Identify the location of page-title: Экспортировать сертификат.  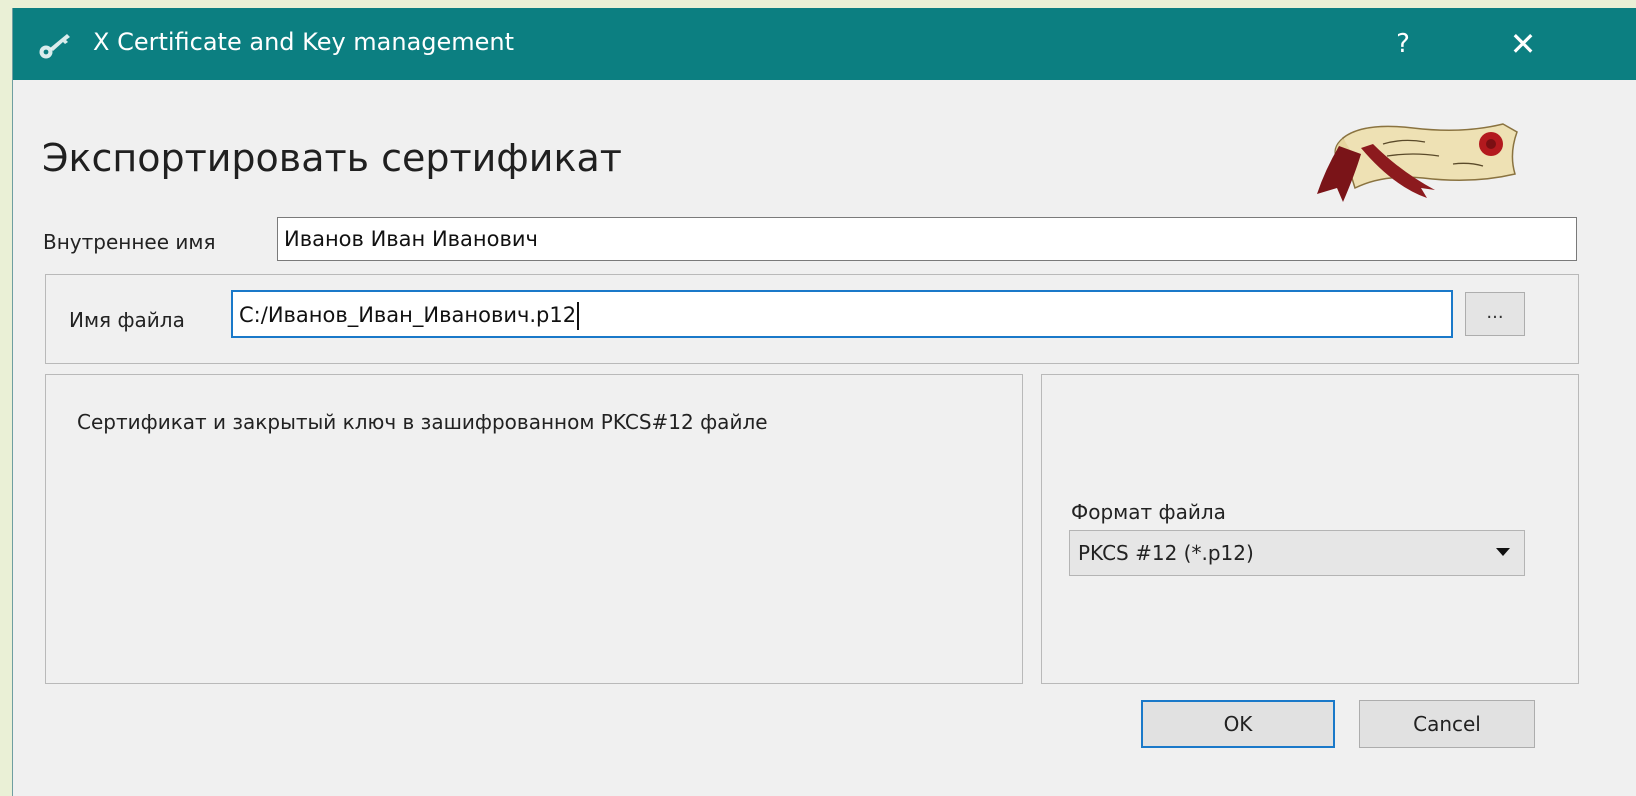
(332, 158).